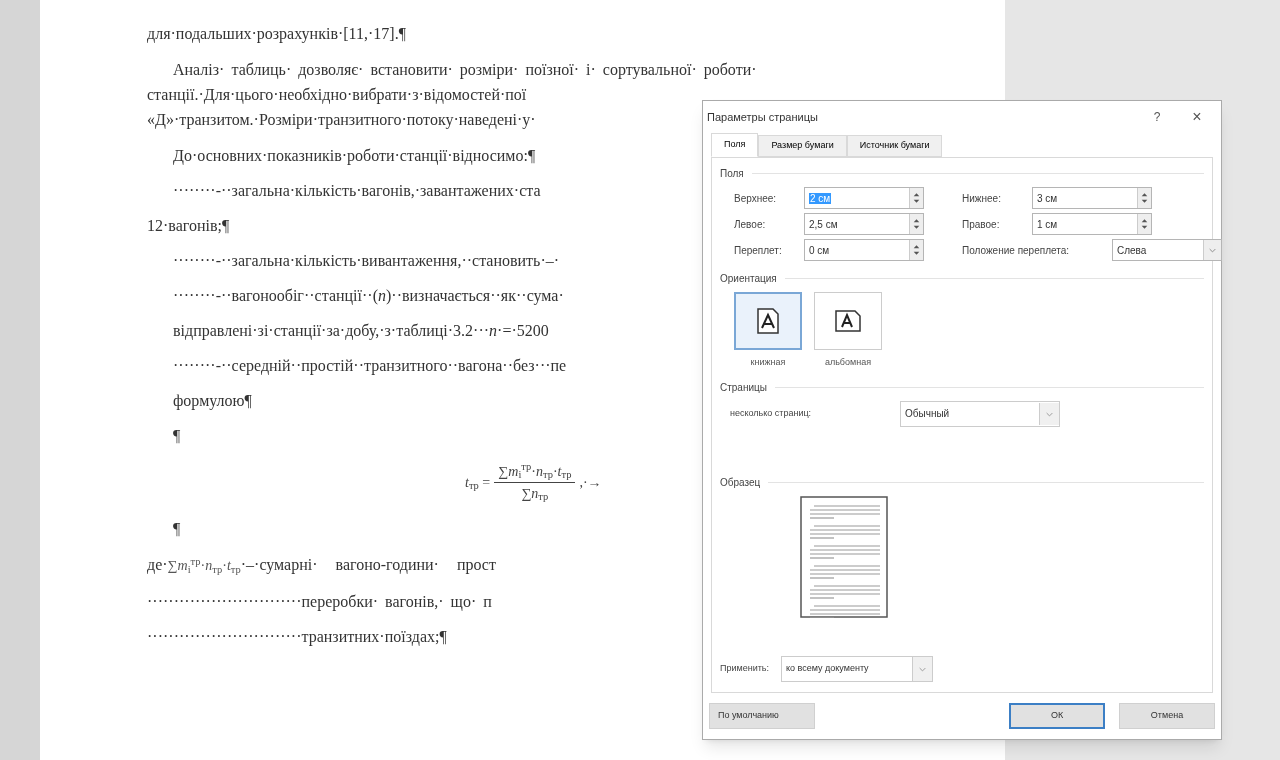 This screenshot has width=1280, height=760. What do you see at coordinates (276, 34) in the screenshot?
I see `paragraph-text: для·подальших·розрахунків·[11,·17].¶` at bounding box center [276, 34].